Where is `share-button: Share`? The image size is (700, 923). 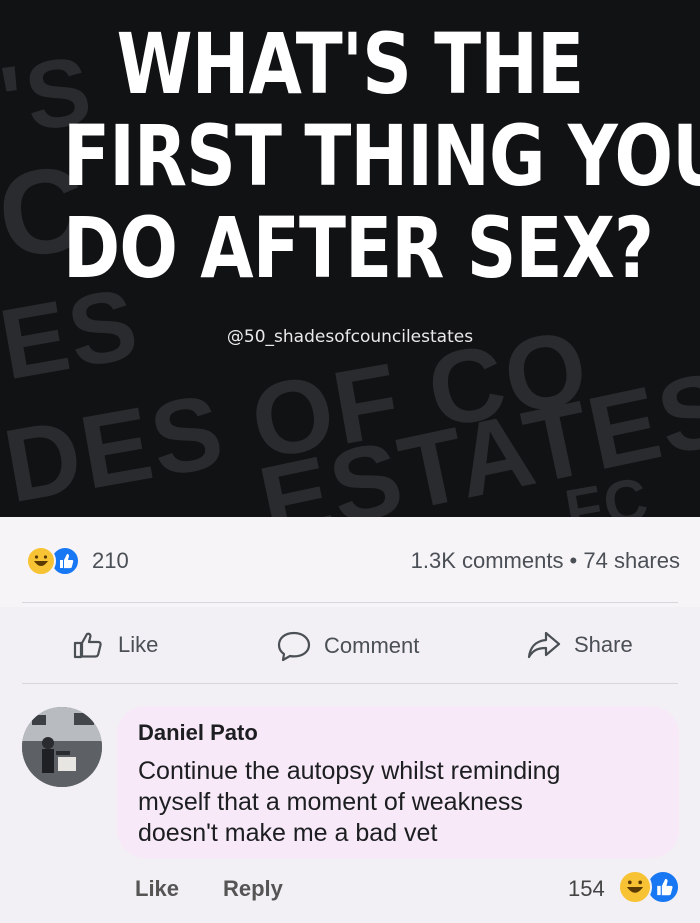 share-button: Share is located at coordinates (579, 645).